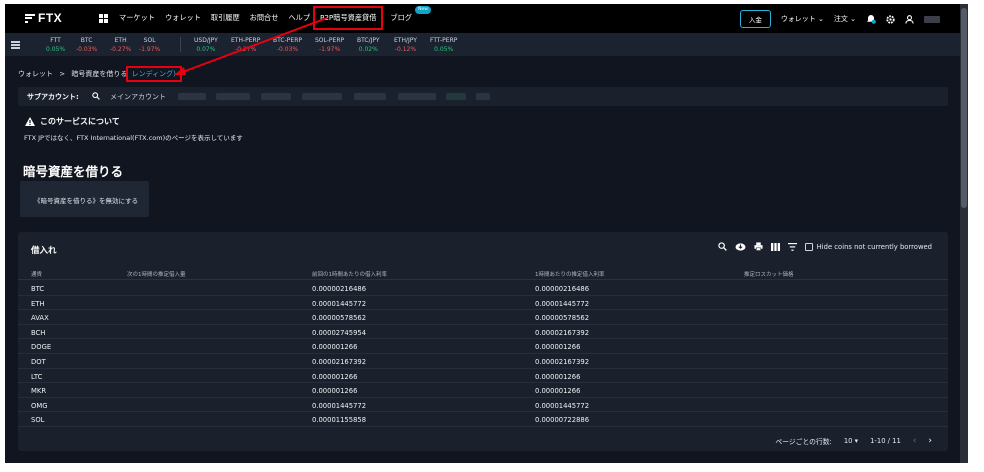  What do you see at coordinates (15, 45) in the screenshot?
I see `hamburger-menu-icon` at bounding box center [15, 45].